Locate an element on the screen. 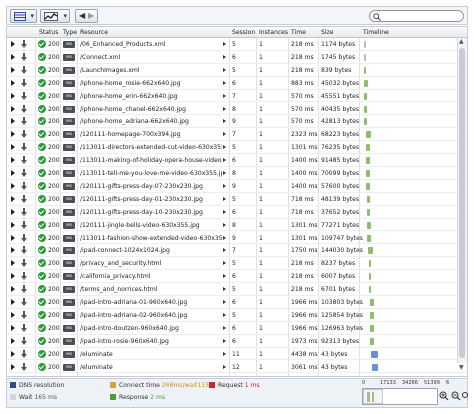 The image size is (474, 414). column-header-instances: Instances is located at coordinates (273, 32).